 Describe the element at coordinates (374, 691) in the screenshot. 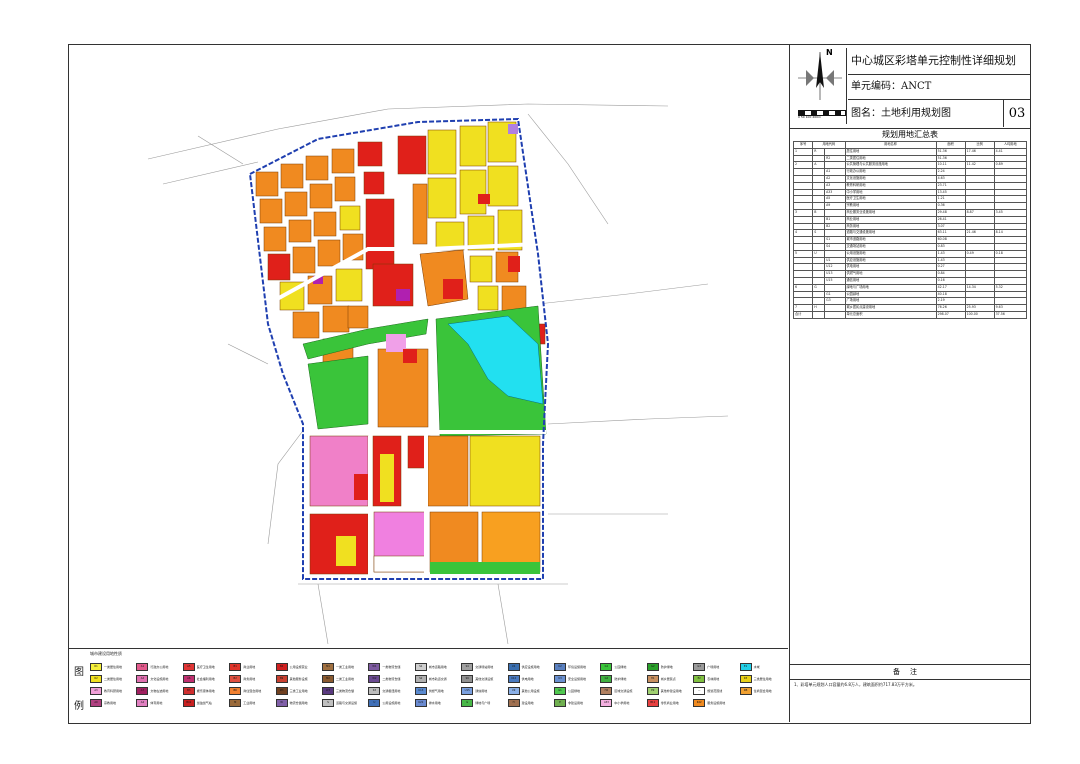

I see `legend-swatch: S3` at that location.